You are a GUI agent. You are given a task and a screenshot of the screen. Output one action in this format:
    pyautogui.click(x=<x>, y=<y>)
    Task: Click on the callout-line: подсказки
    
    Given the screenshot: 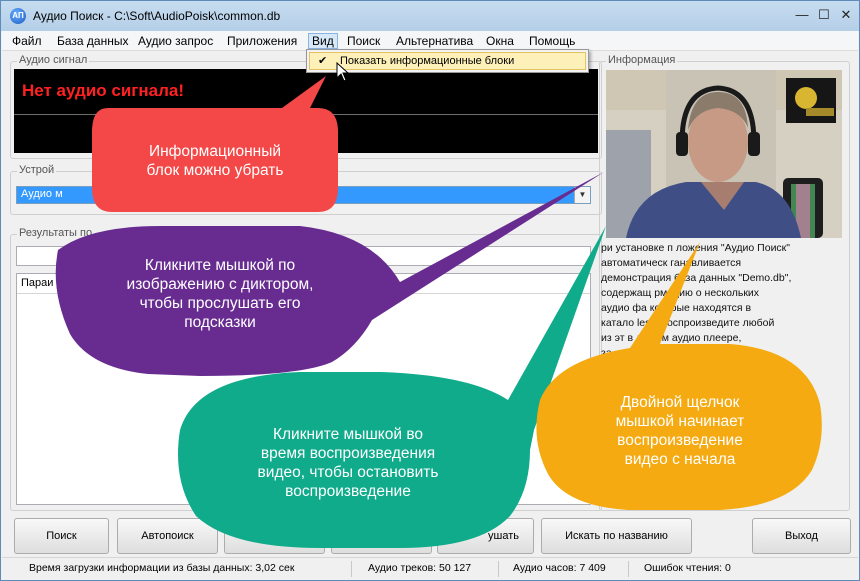 What is the action you would take?
    pyautogui.click(x=220, y=322)
    